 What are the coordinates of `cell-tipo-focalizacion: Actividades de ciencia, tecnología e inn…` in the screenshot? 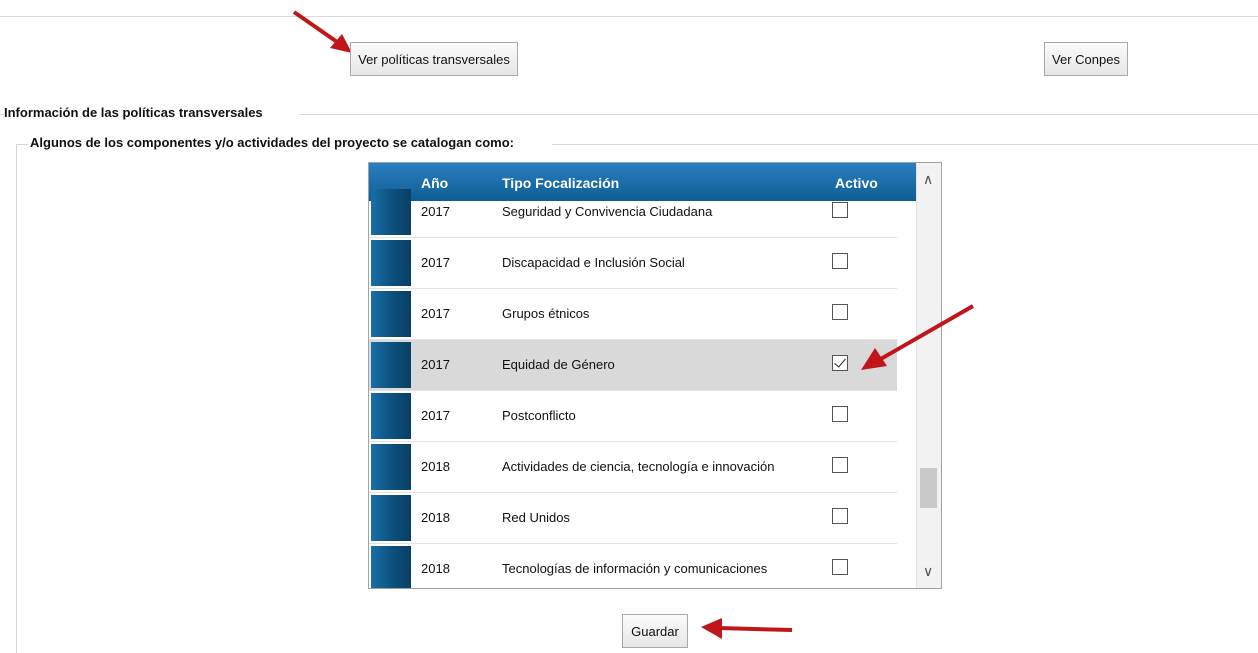 It's located at (638, 466).